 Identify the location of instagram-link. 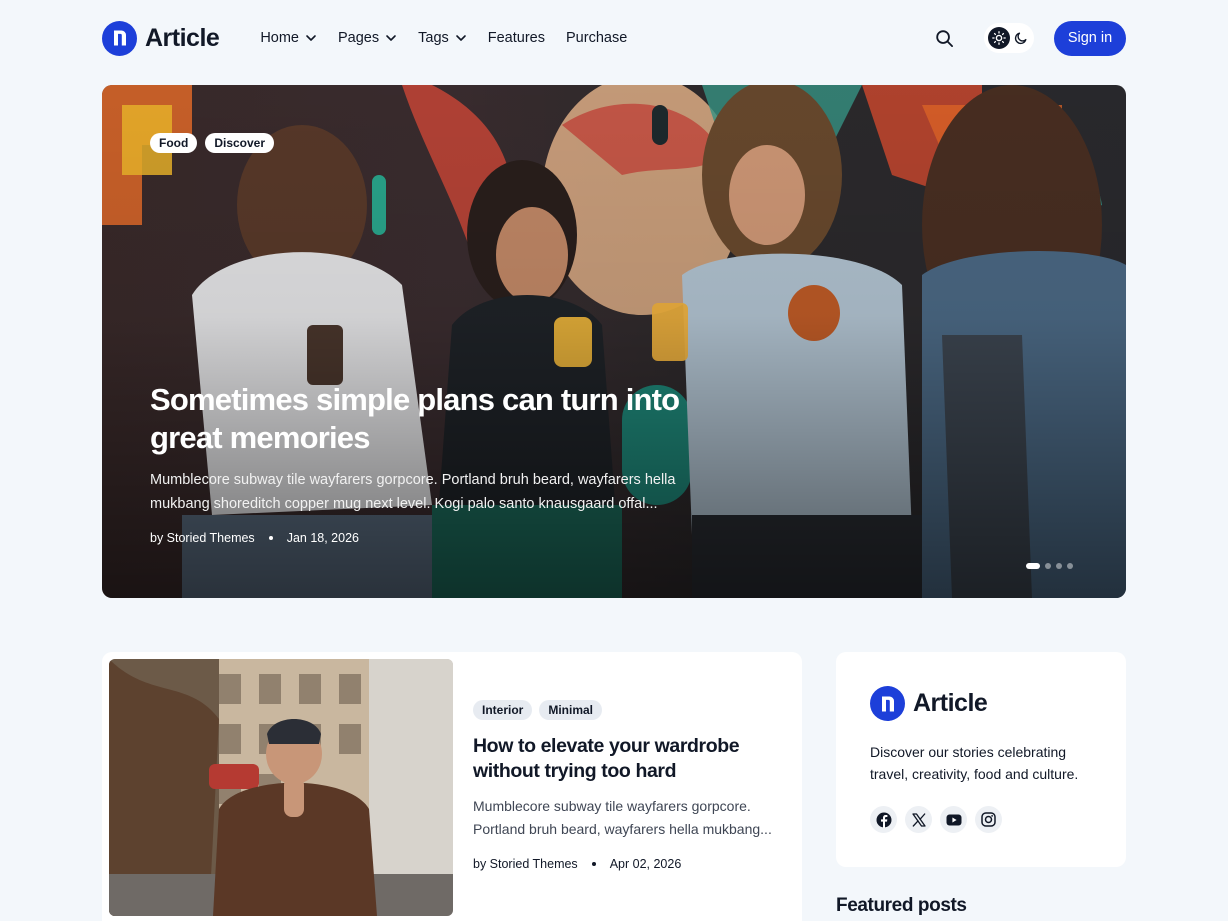
(988, 819).